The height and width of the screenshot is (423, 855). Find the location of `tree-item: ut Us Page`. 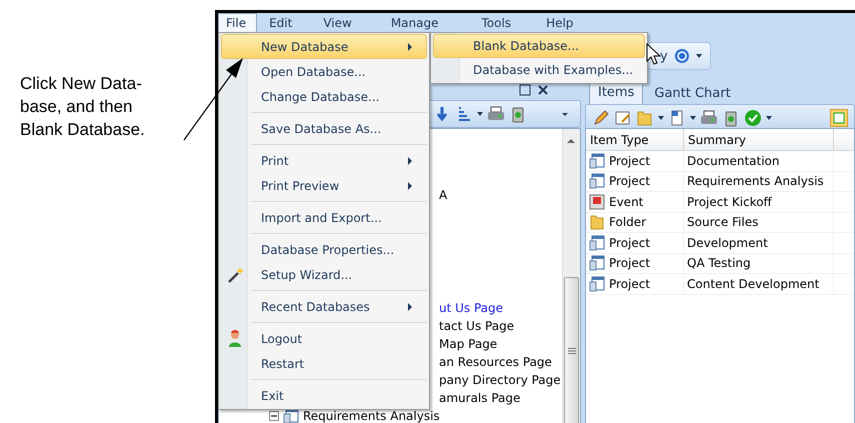

tree-item: ut Us Page is located at coordinates (471, 308).